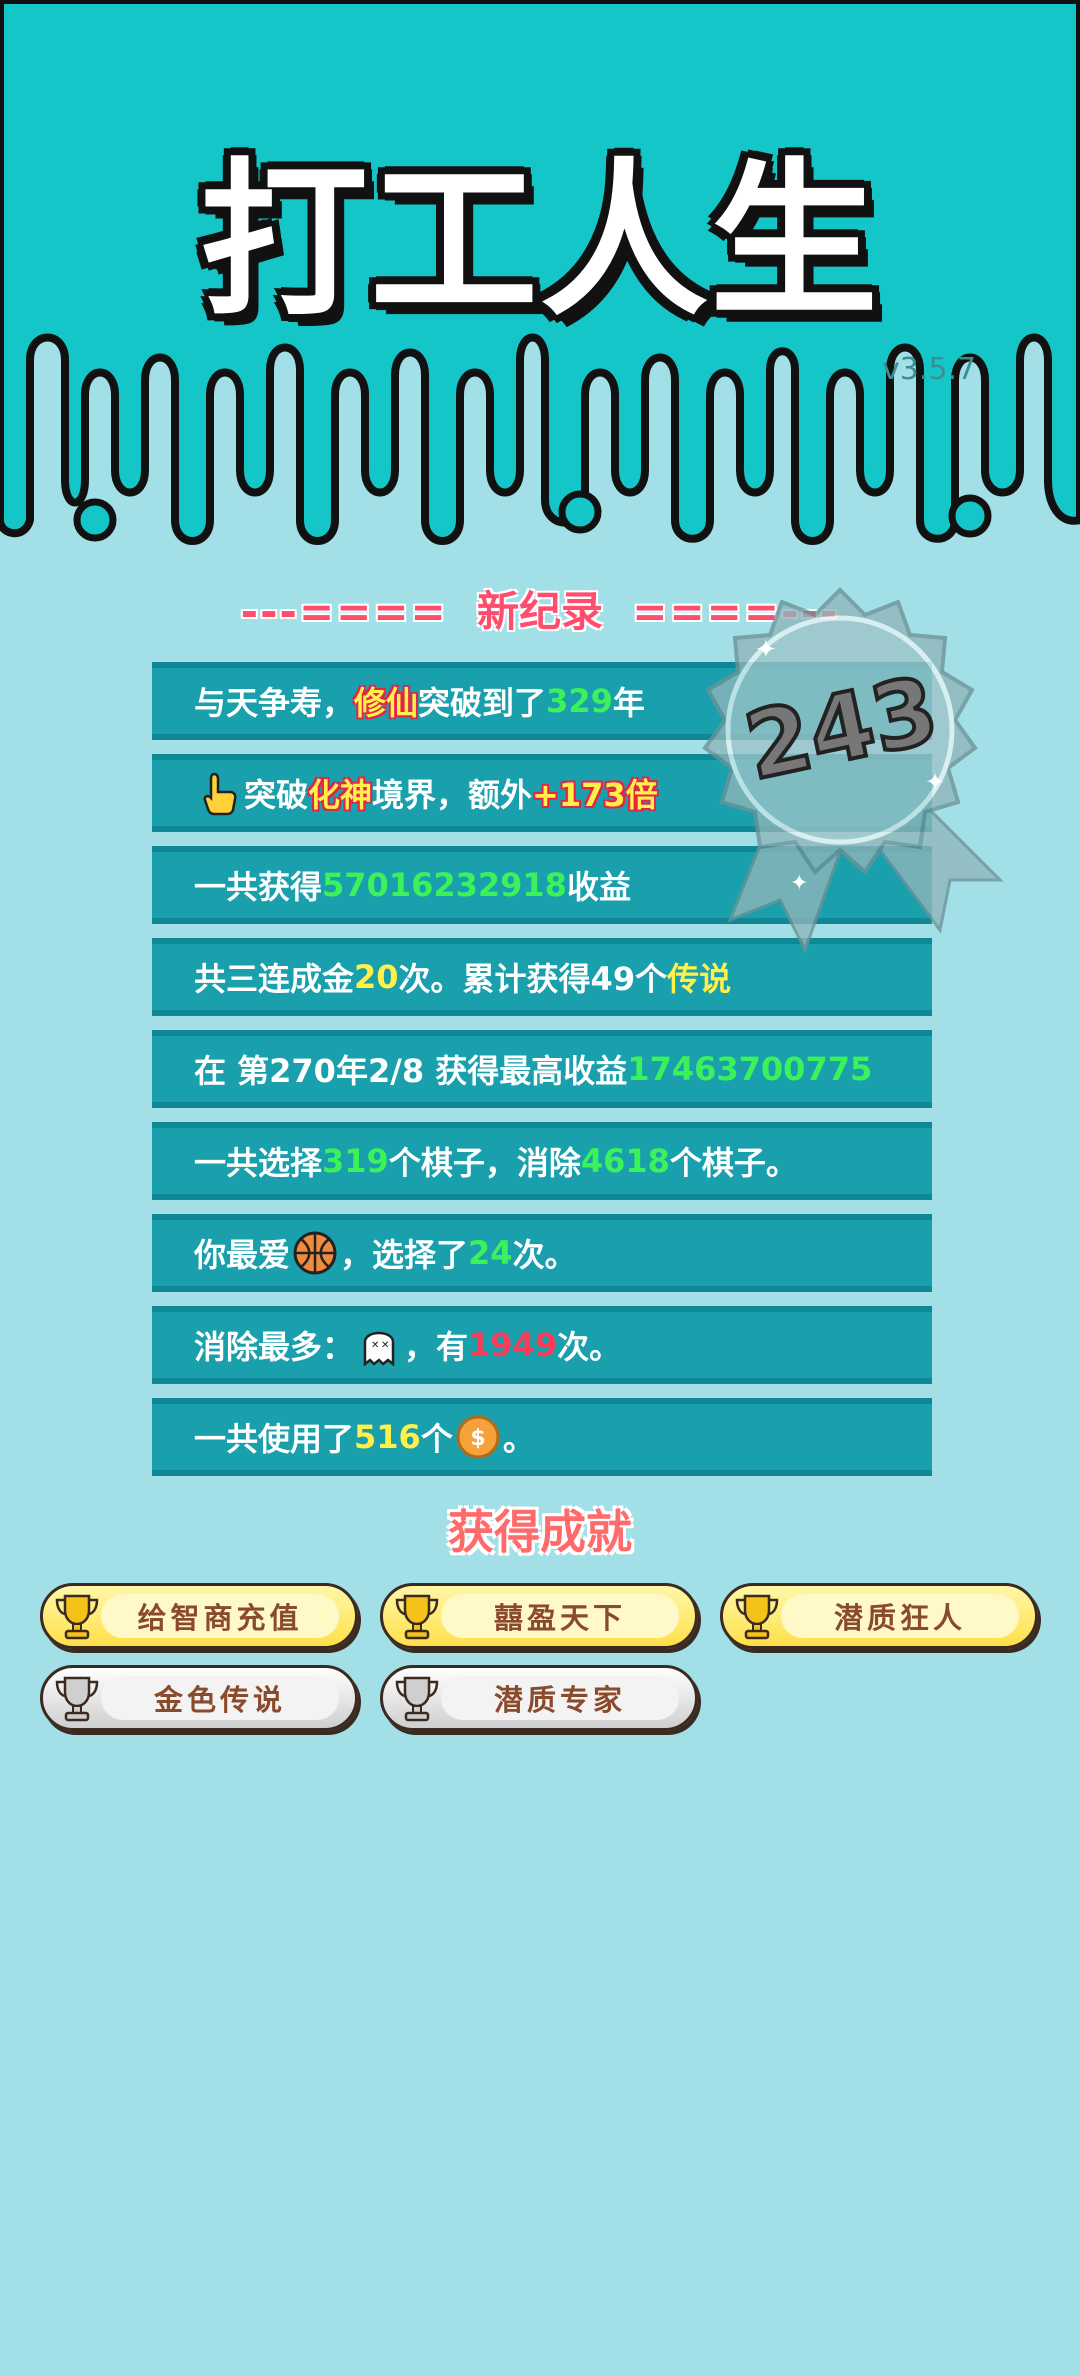 The image size is (1080, 2376). I want to click on stat-row: 消除最多： ✕ ✕ ，有 1949 次。, so click(542, 1345).